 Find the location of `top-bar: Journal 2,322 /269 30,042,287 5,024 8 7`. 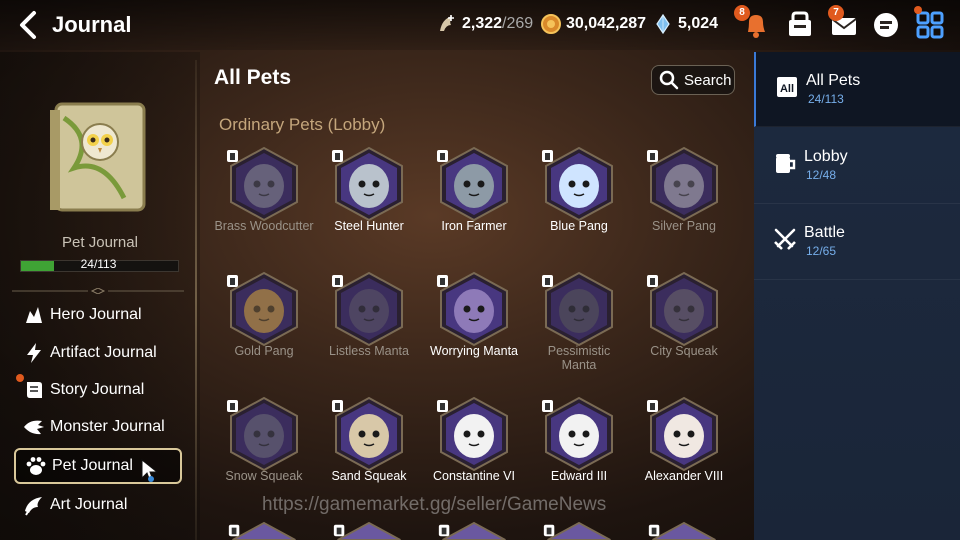

top-bar: Journal 2,322 /269 30,042,287 5,024 8 7 is located at coordinates (480, 25).